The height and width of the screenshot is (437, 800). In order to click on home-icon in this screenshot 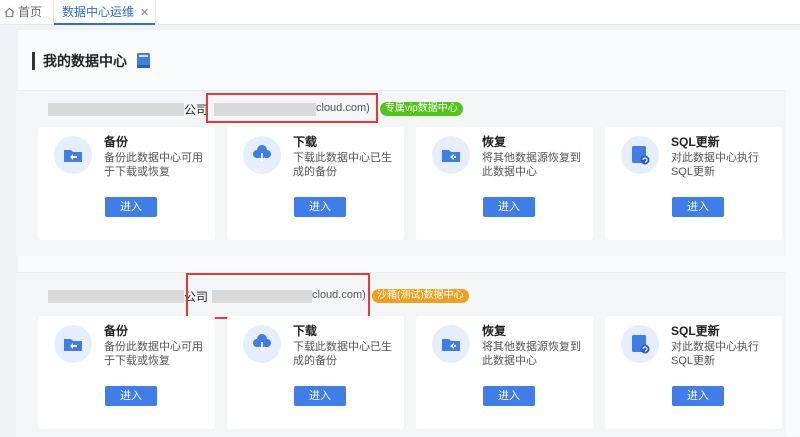, I will do `click(9, 14)`.